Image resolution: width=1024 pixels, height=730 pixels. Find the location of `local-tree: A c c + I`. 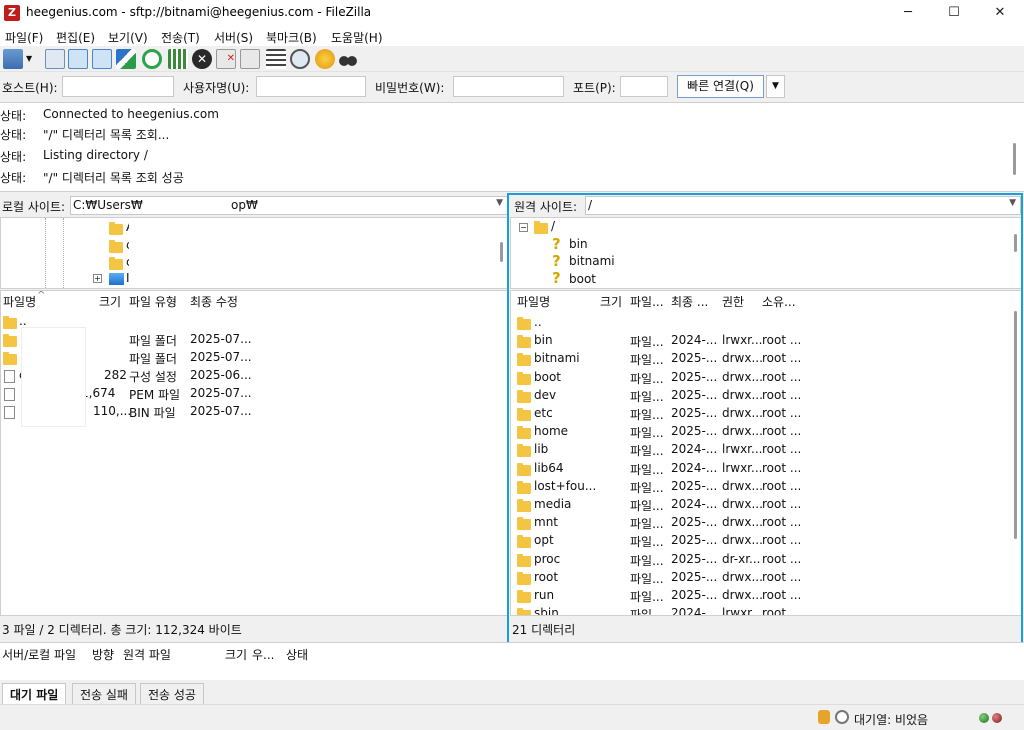

local-tree: A c c + I is located at coordinates (254, 253).